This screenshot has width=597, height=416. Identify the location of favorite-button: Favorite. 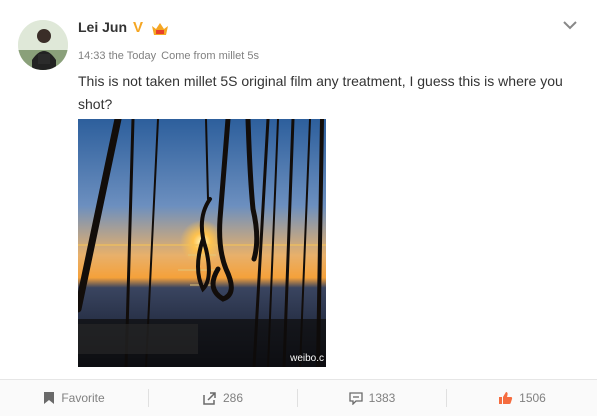
(74, 398).